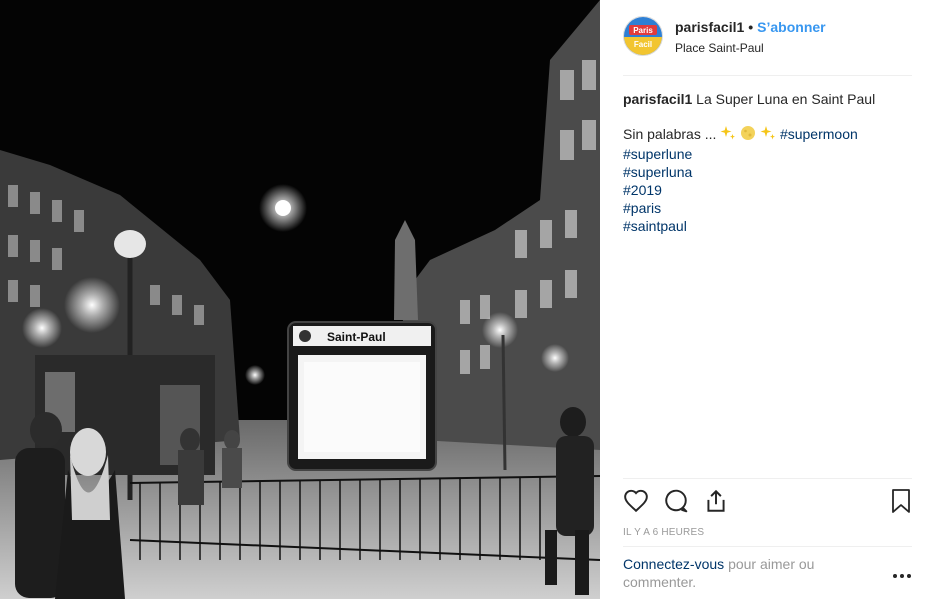  I want to click on header-username: parisfacil1, so click(709, 27).